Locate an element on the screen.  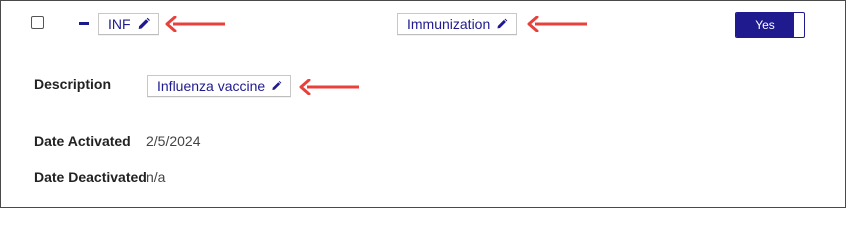
description-value: Influenza vaccine is located at coordinates (211, 86).